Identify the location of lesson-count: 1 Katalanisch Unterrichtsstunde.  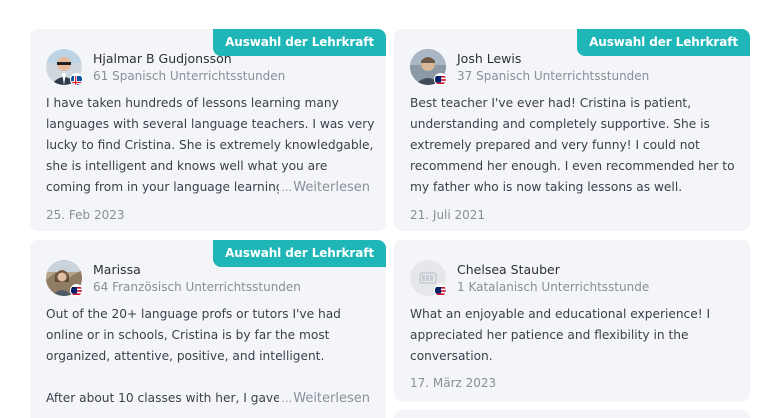
(553, 286).